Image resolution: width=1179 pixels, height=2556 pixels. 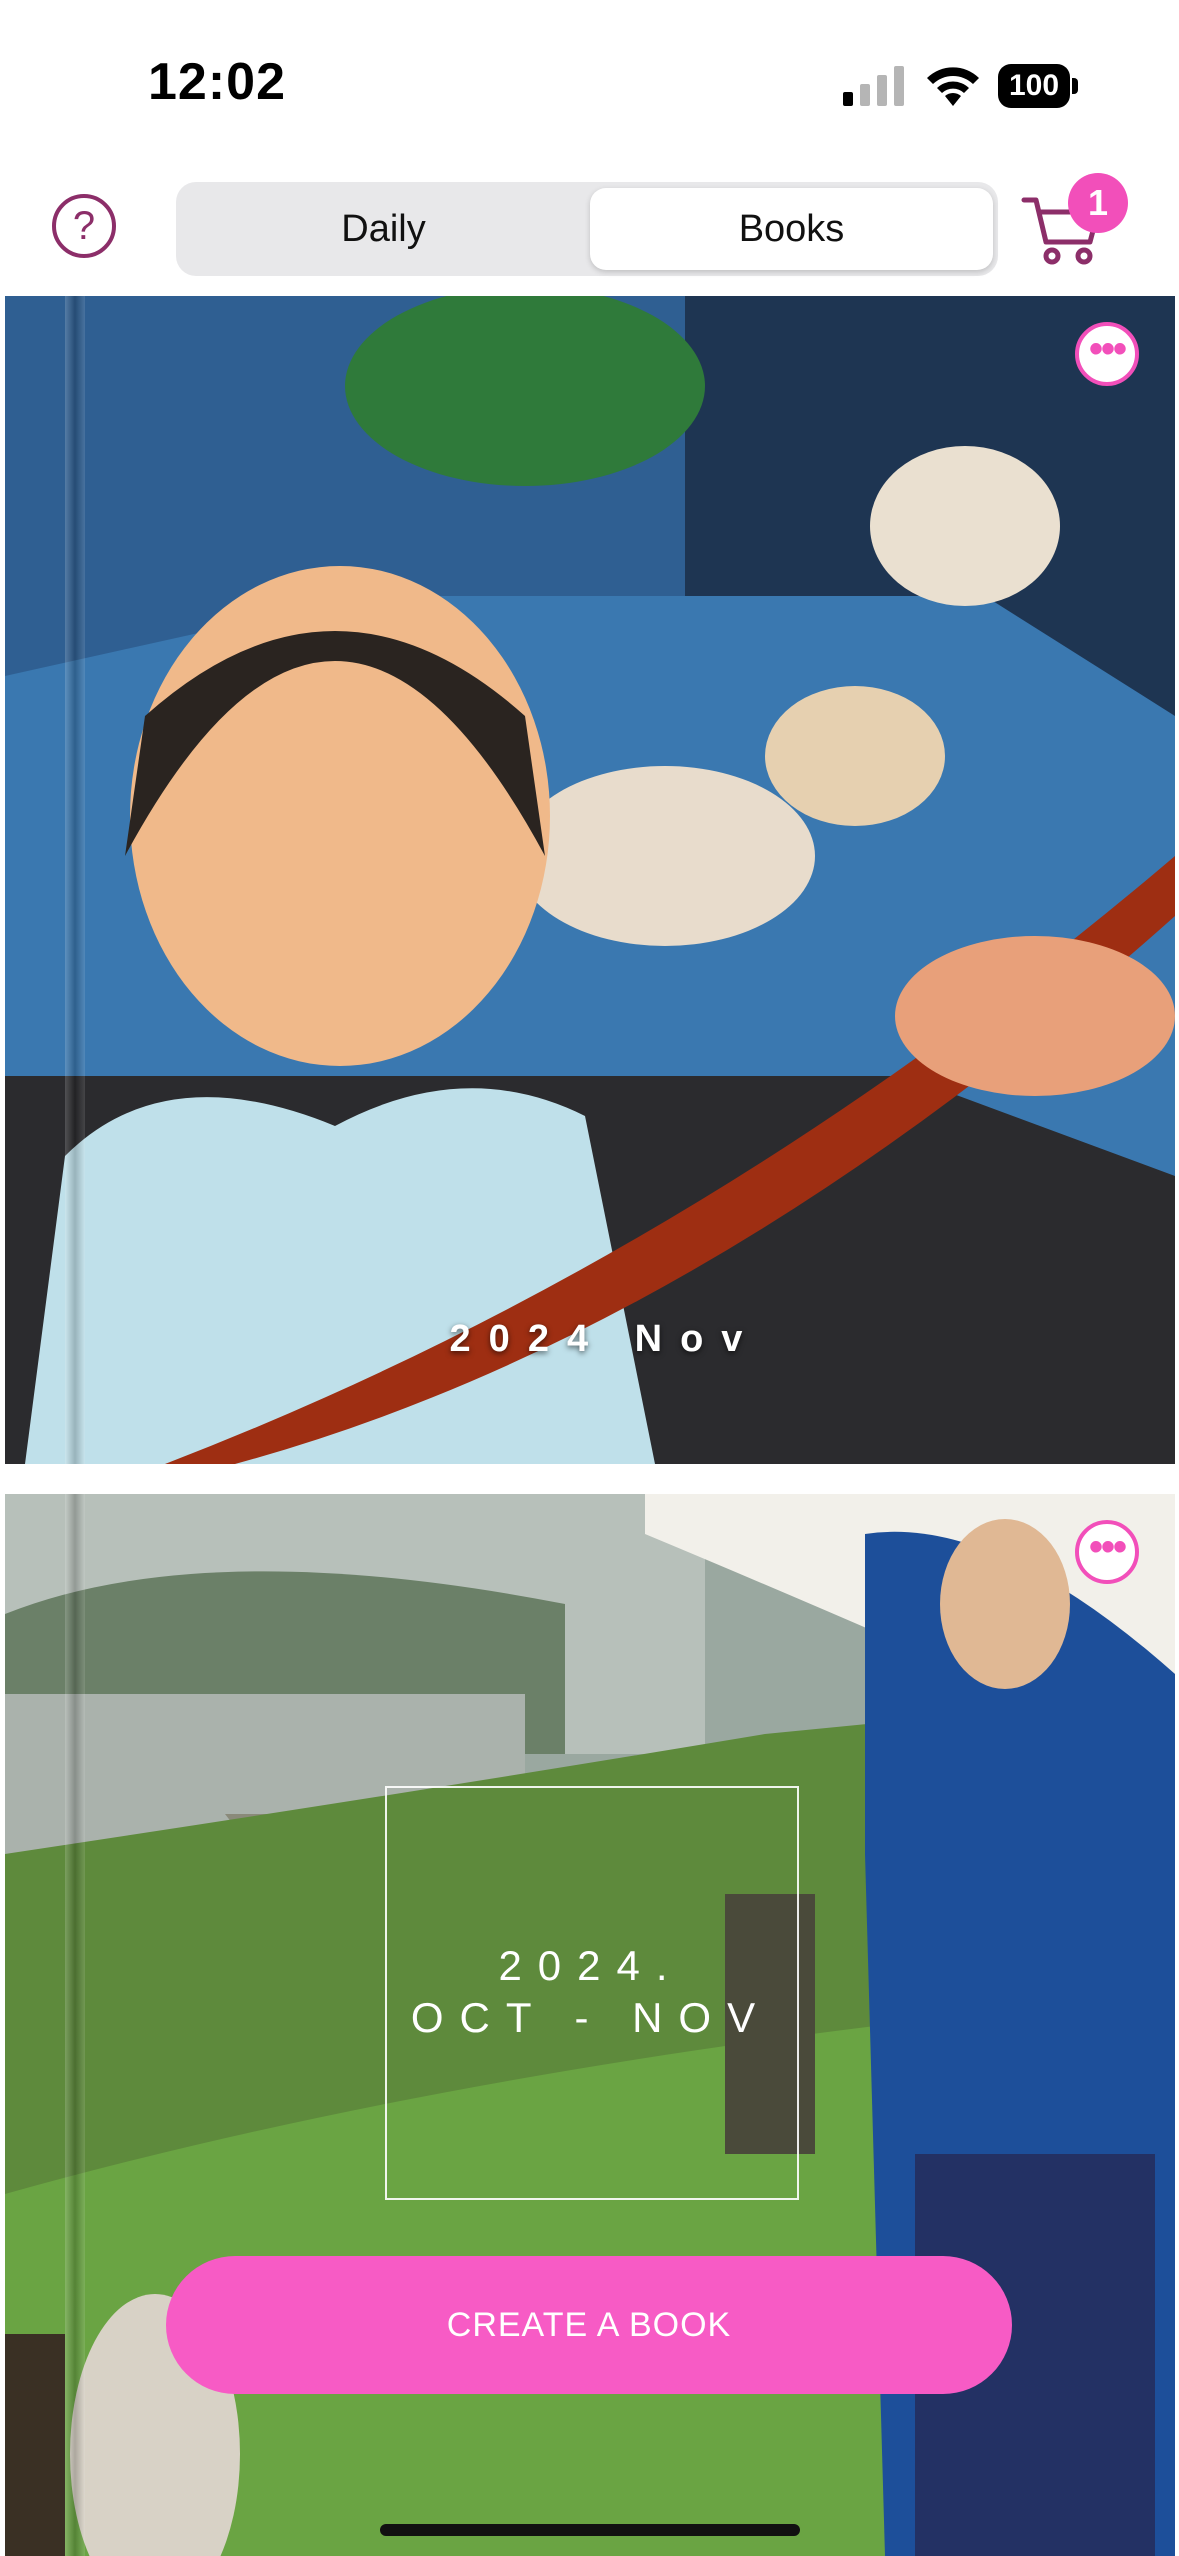 I want to click on battery-icon: 100, so click(x=1038, y=86).